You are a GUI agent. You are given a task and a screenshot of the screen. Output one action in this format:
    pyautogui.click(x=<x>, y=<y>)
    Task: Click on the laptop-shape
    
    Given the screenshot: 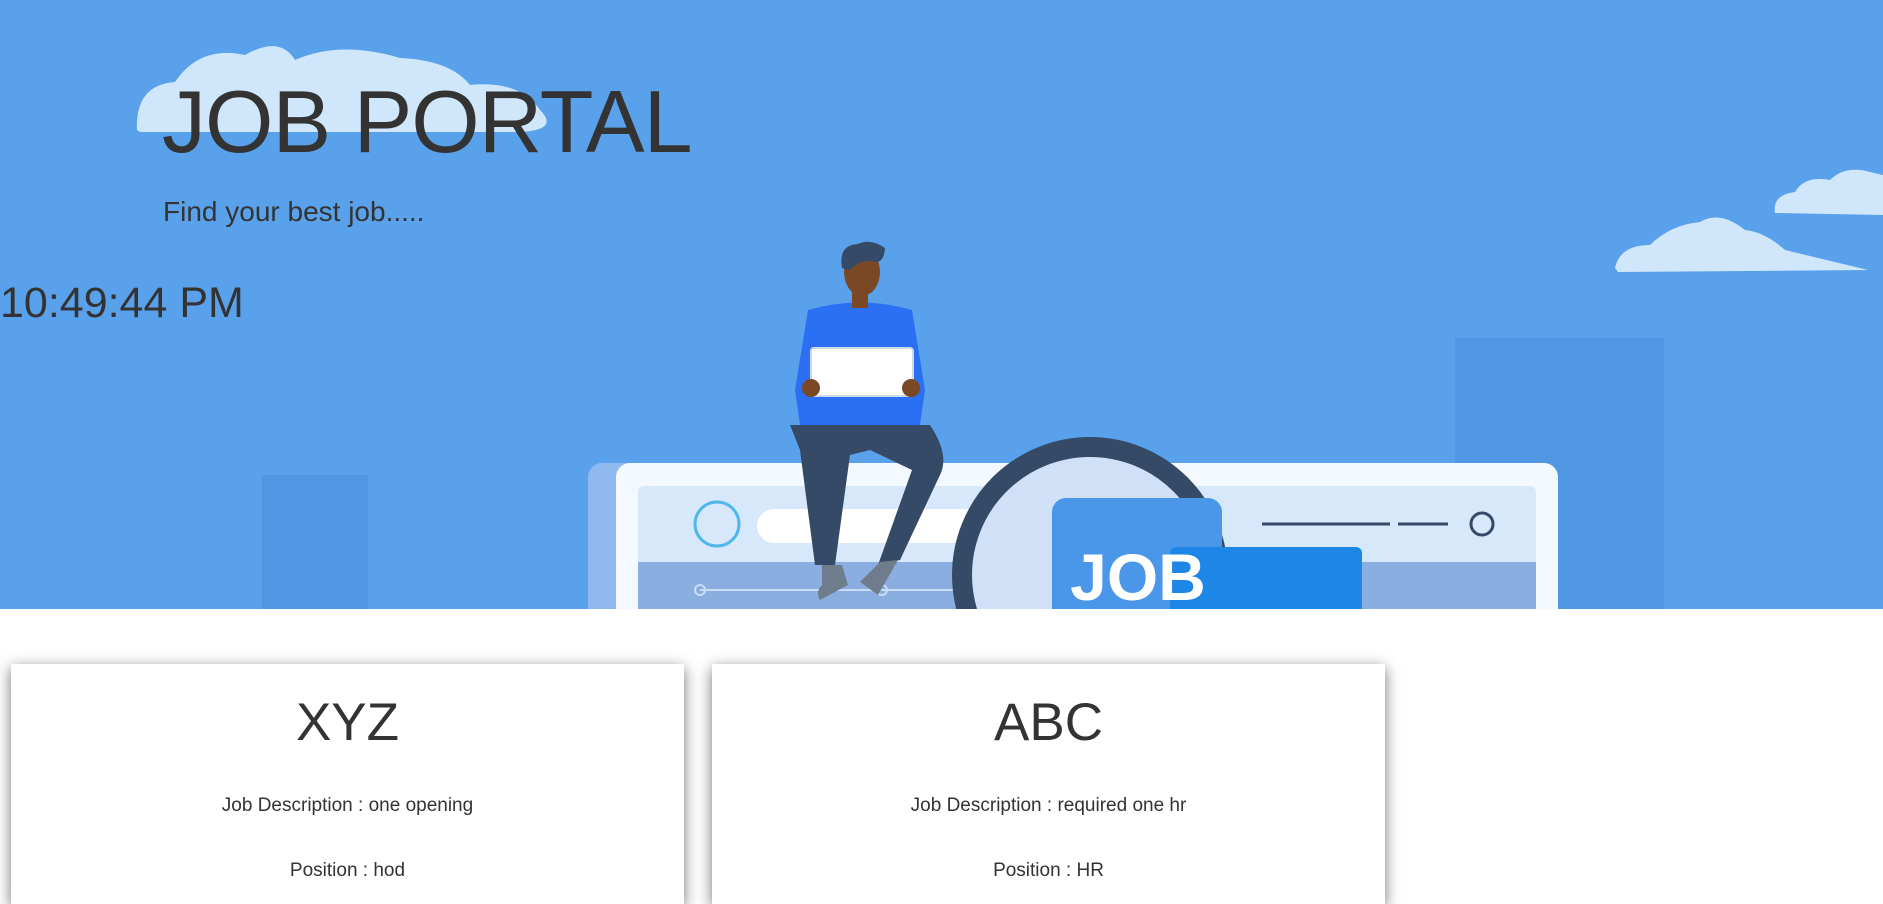 What is the action you would take?
    pyautogui.click(x=862, y=372)
    